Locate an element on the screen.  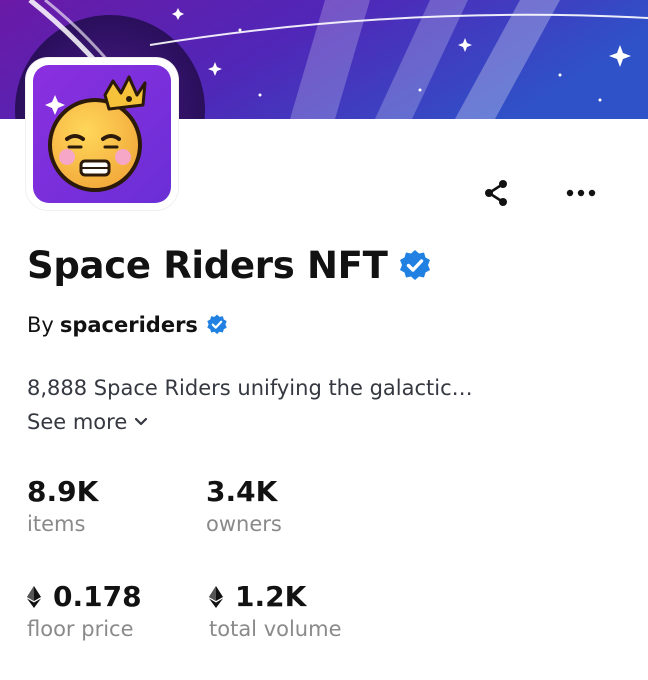
more-options-button is located at coordinates (581, 193).